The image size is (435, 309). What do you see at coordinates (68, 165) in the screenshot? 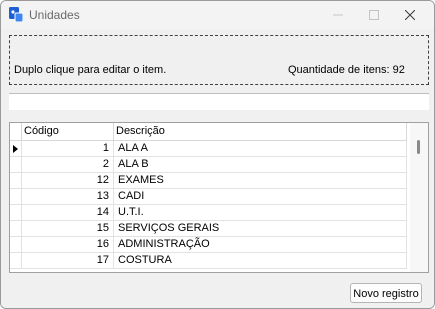
I see `cell-code: 2` at bounding box center [68, 165].